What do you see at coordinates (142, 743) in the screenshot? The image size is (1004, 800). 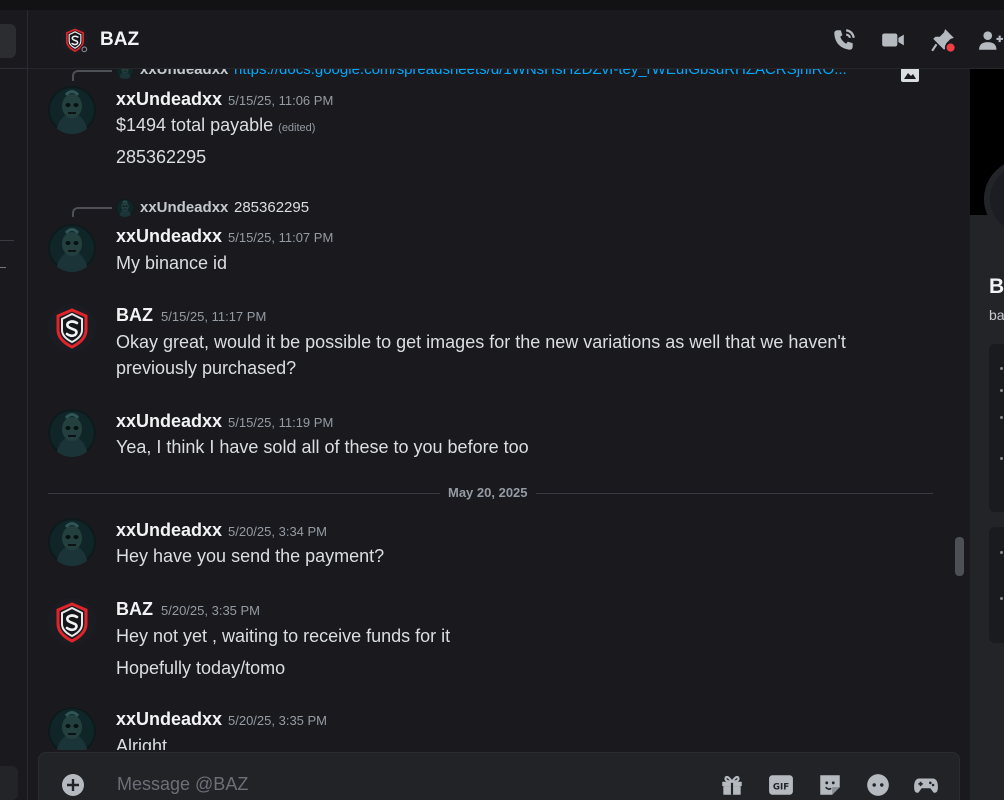 I see `message-text: Alright` at bounding box center [142, 743].